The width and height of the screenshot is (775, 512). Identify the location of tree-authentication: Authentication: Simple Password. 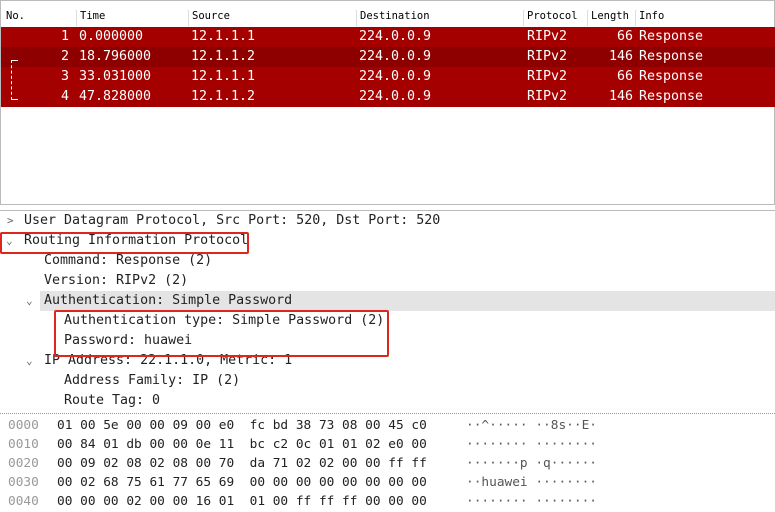
(407, 301).